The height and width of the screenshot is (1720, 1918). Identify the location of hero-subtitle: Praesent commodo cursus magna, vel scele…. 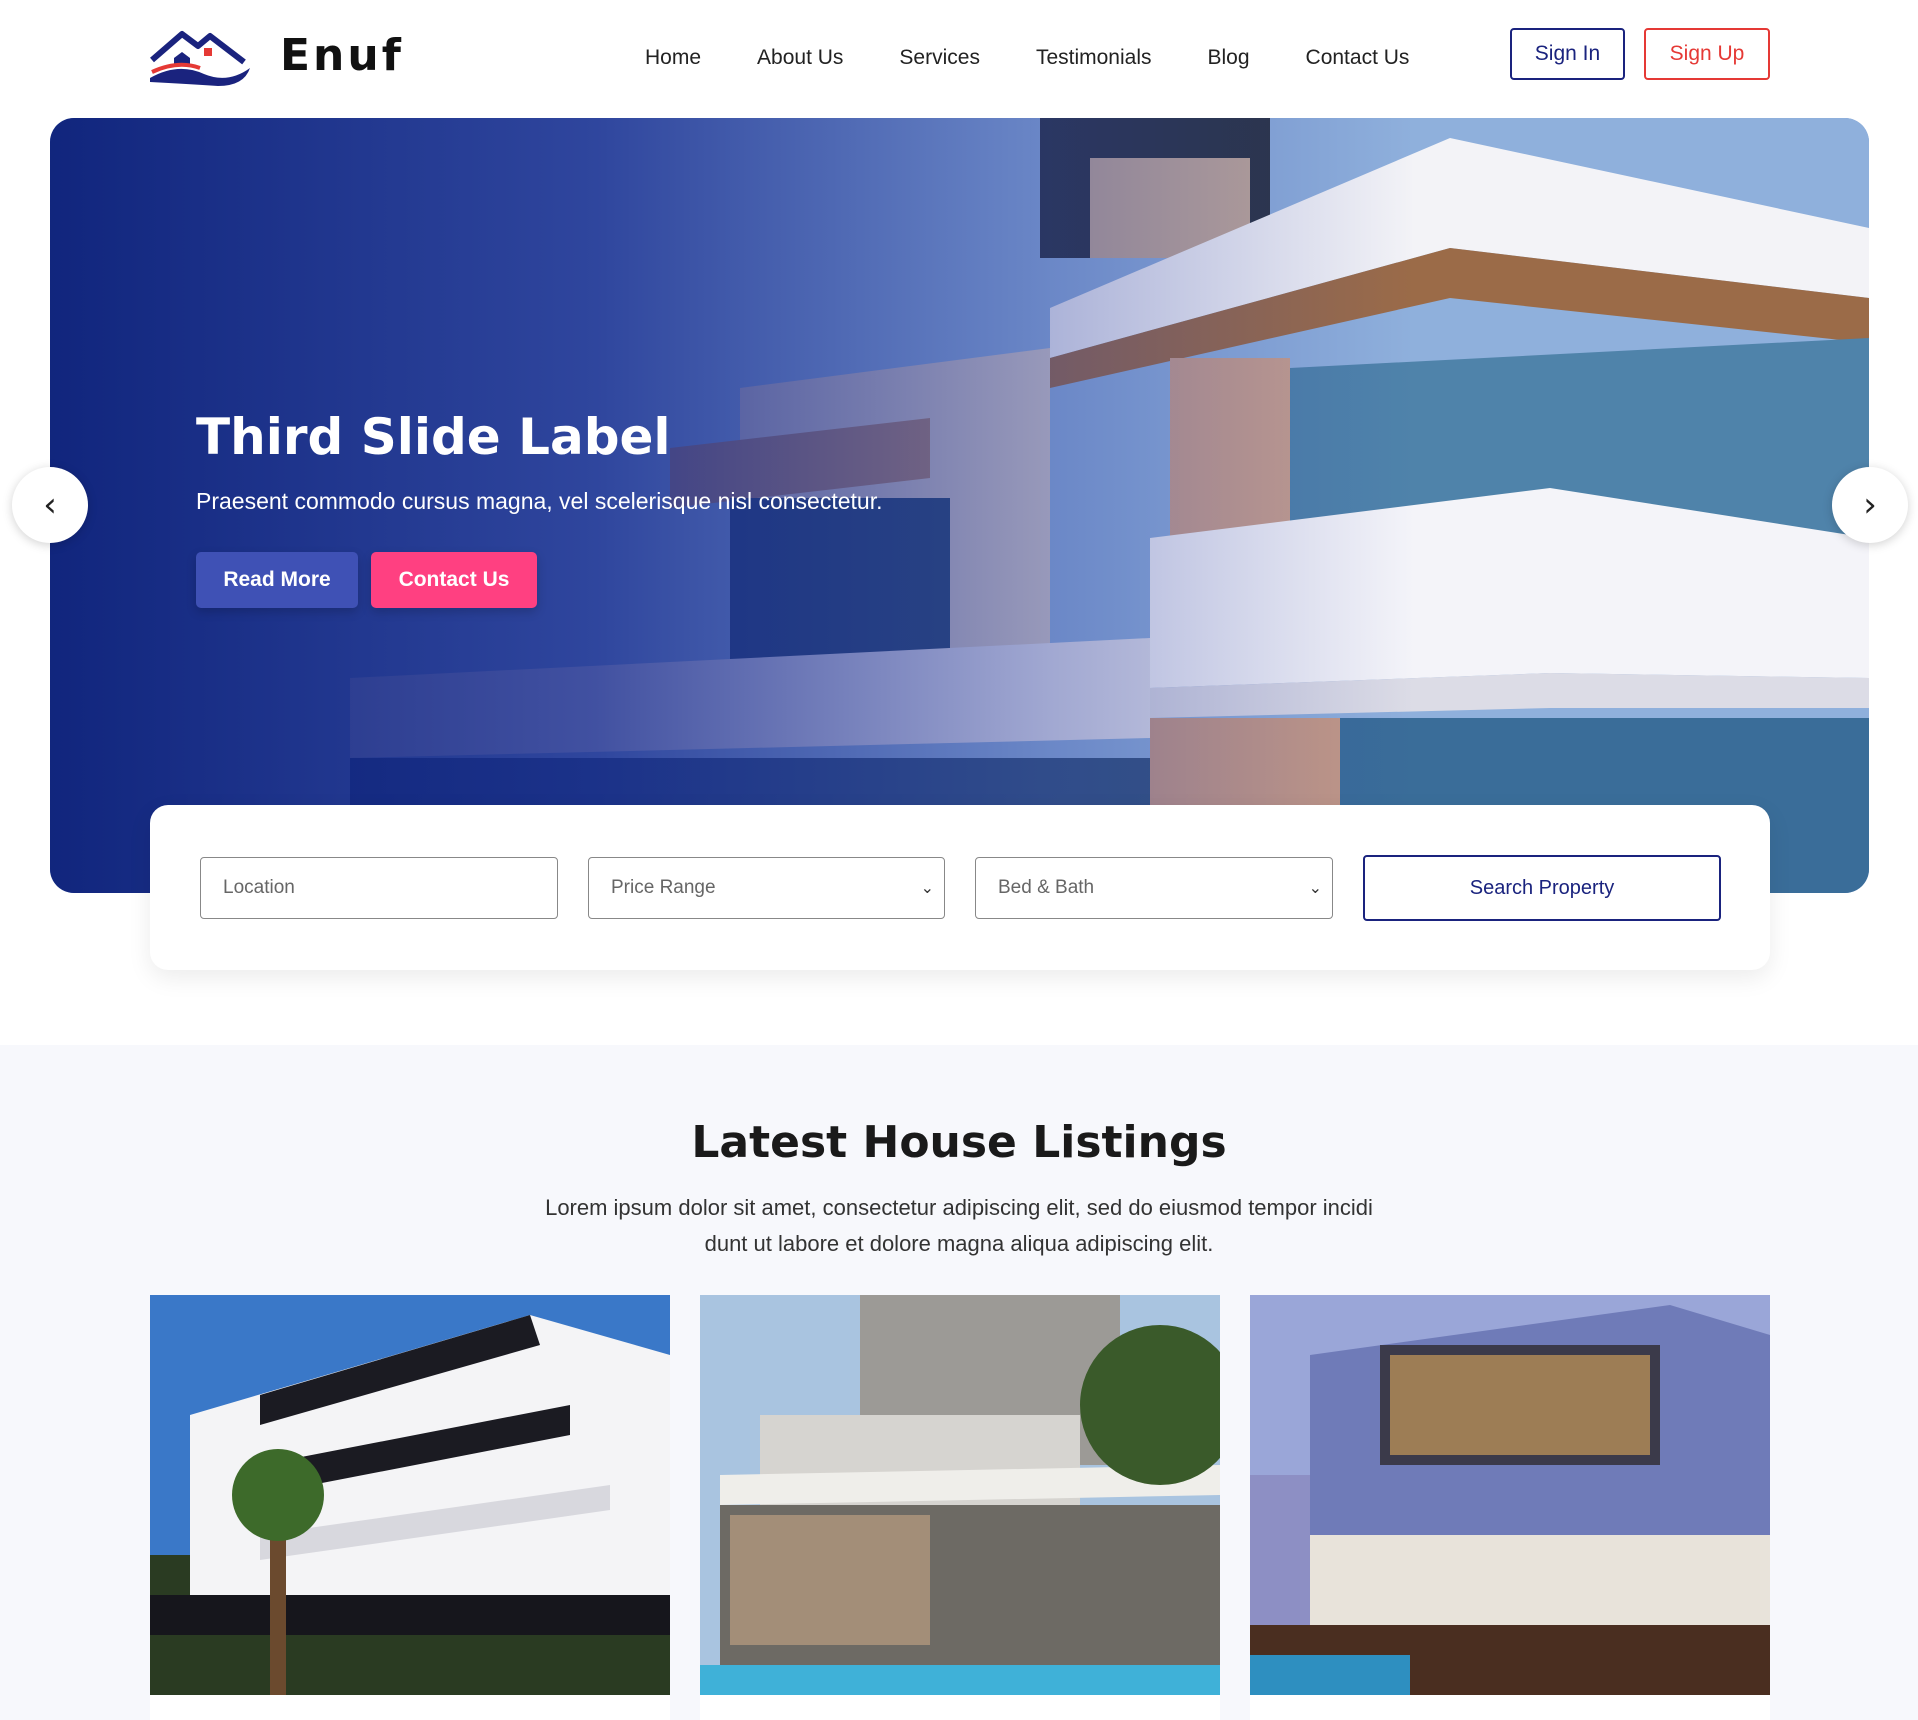
(539, 501).